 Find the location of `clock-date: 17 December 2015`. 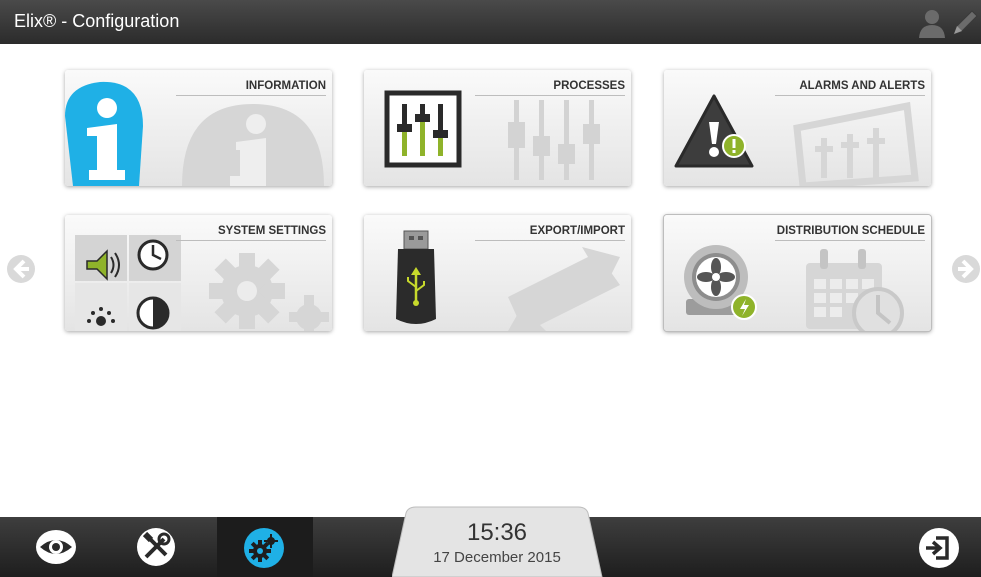

clock-date: 17 December 2015 is located at coordinates (497, 557).